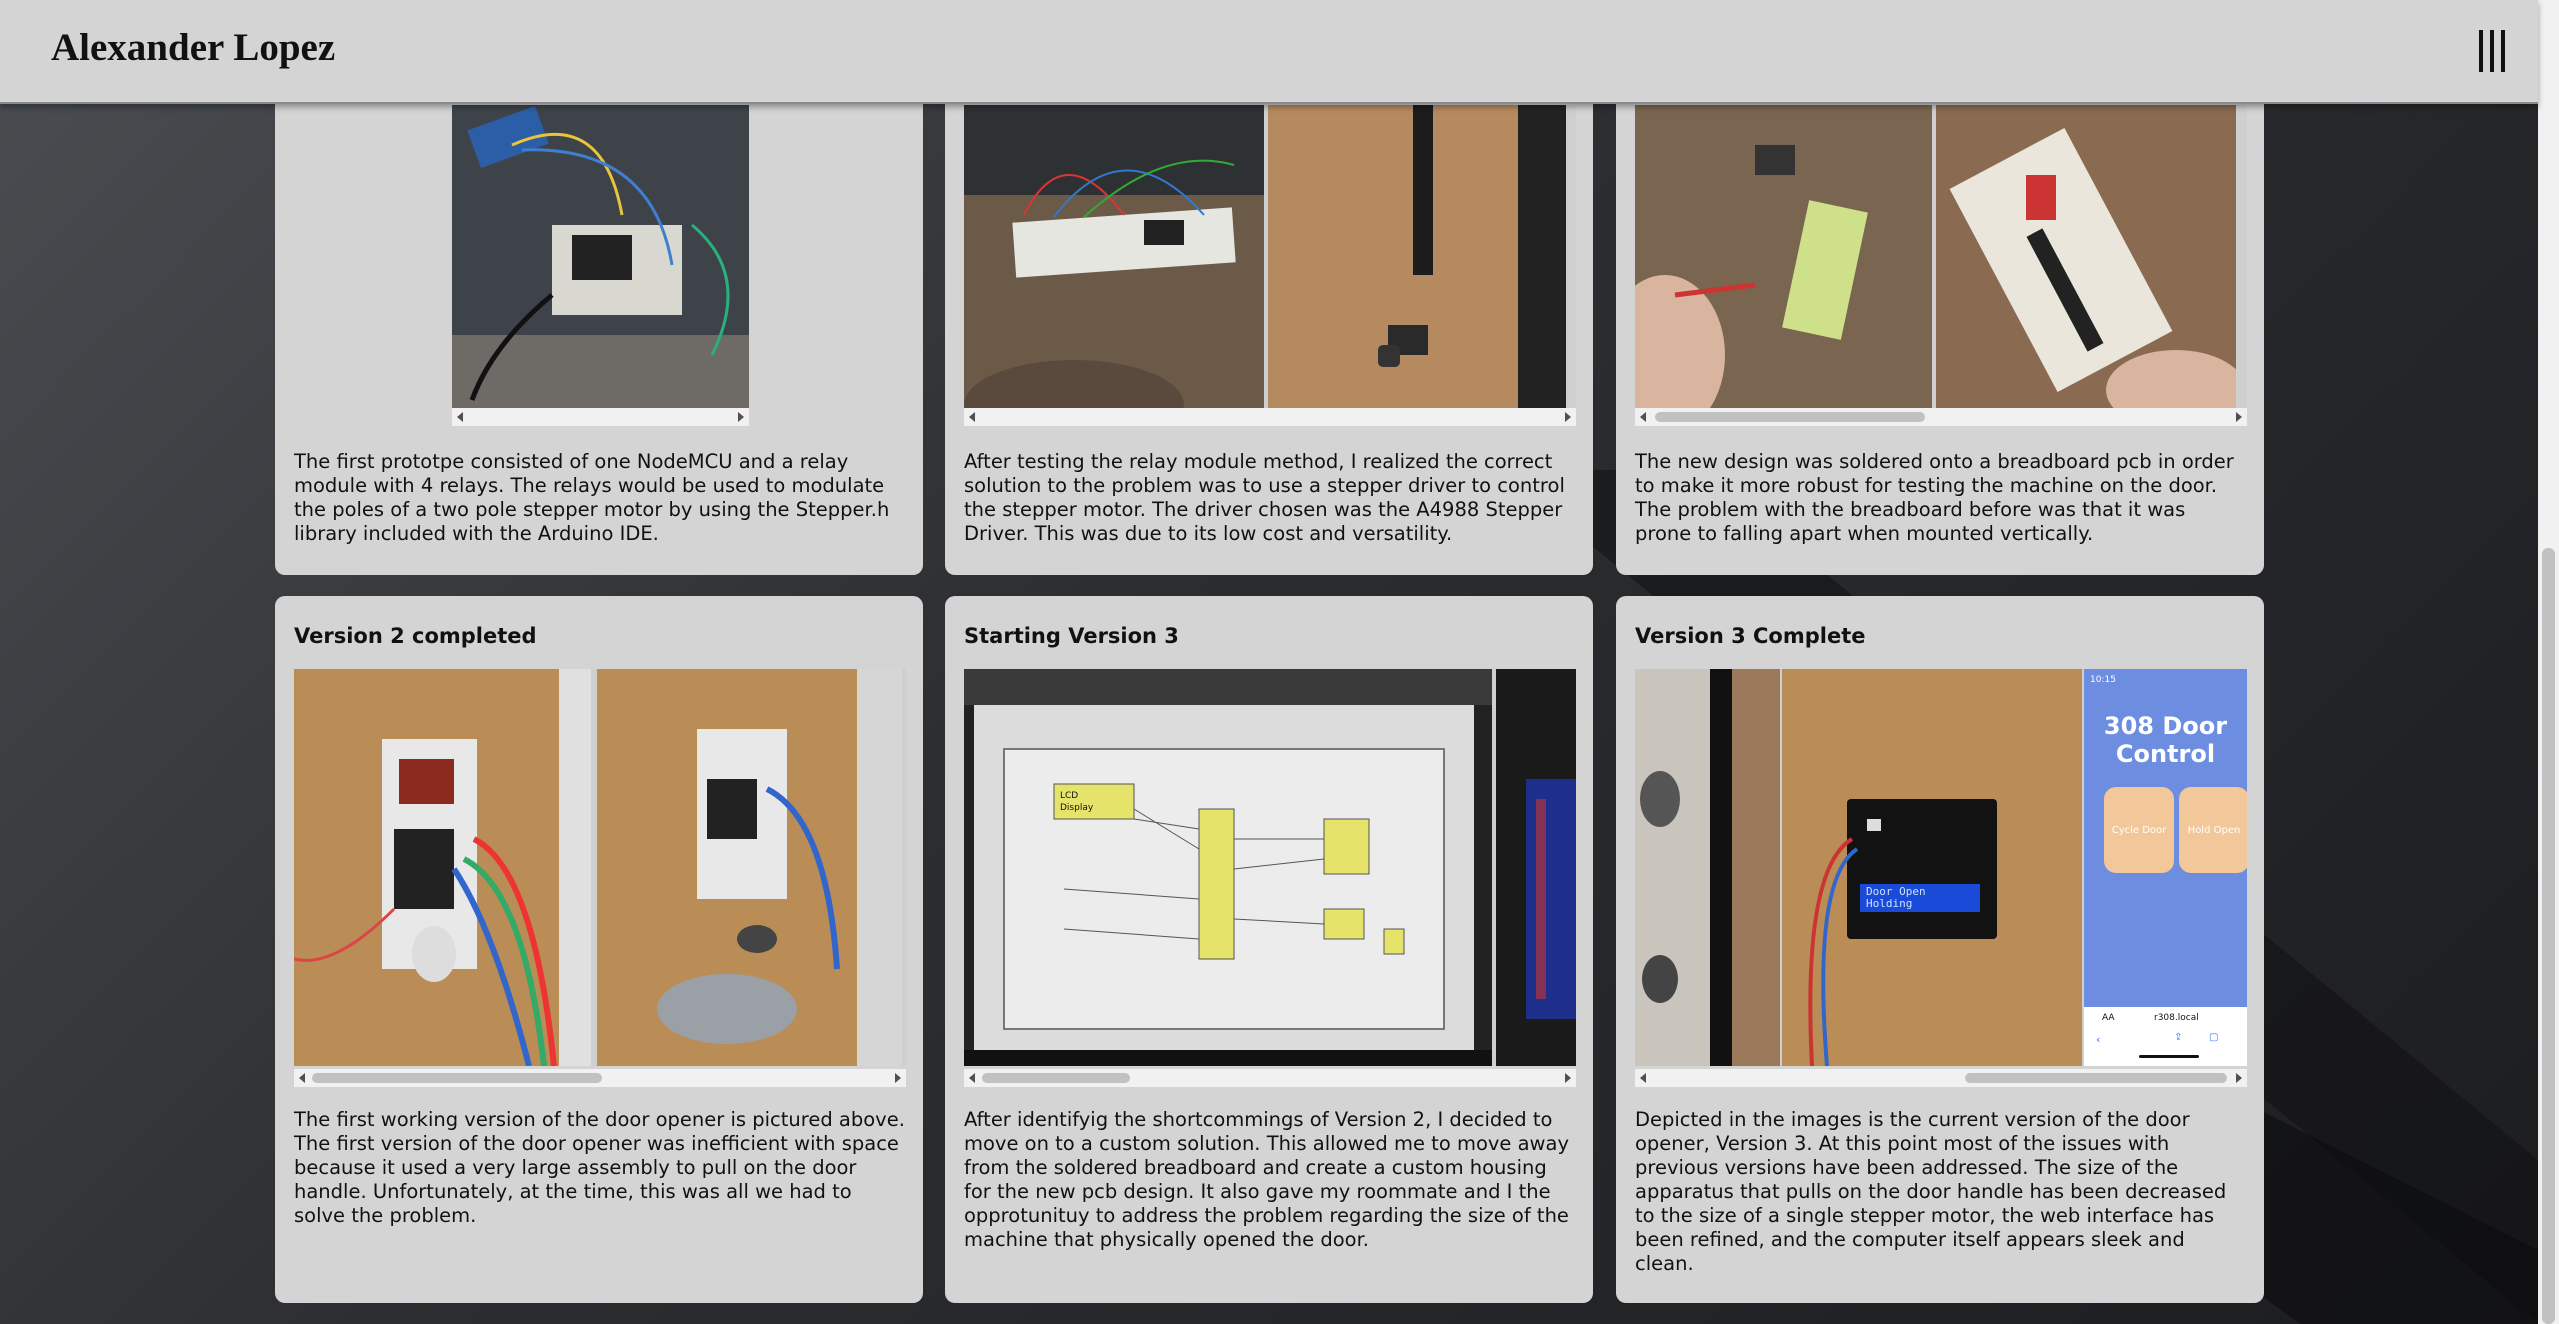 This screenshot has height=1324, width=2559. I want to click on pcb-layout-photo, so click(1536, 867).